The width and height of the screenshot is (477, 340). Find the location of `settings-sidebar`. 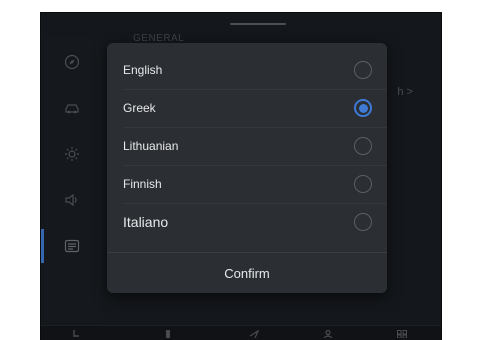

settings-sidebar is located at coordinates (72, 179).